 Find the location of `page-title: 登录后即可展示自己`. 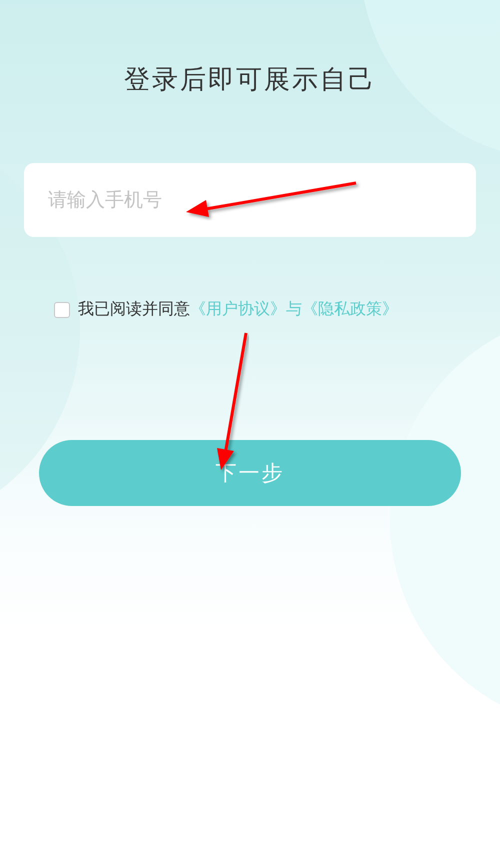

page-title: 登录后即可展示自己 is located at coordinates (250, 80).